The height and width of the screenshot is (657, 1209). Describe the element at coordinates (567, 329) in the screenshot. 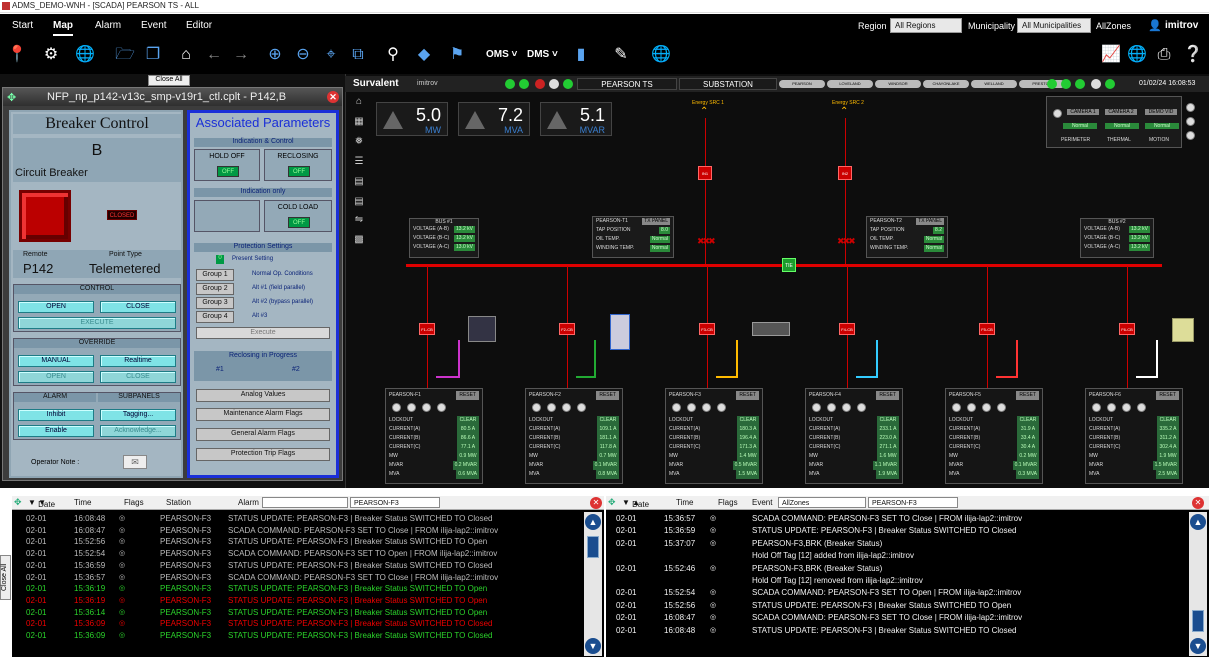

I see `breaker-f2: F2-CB` at that location.